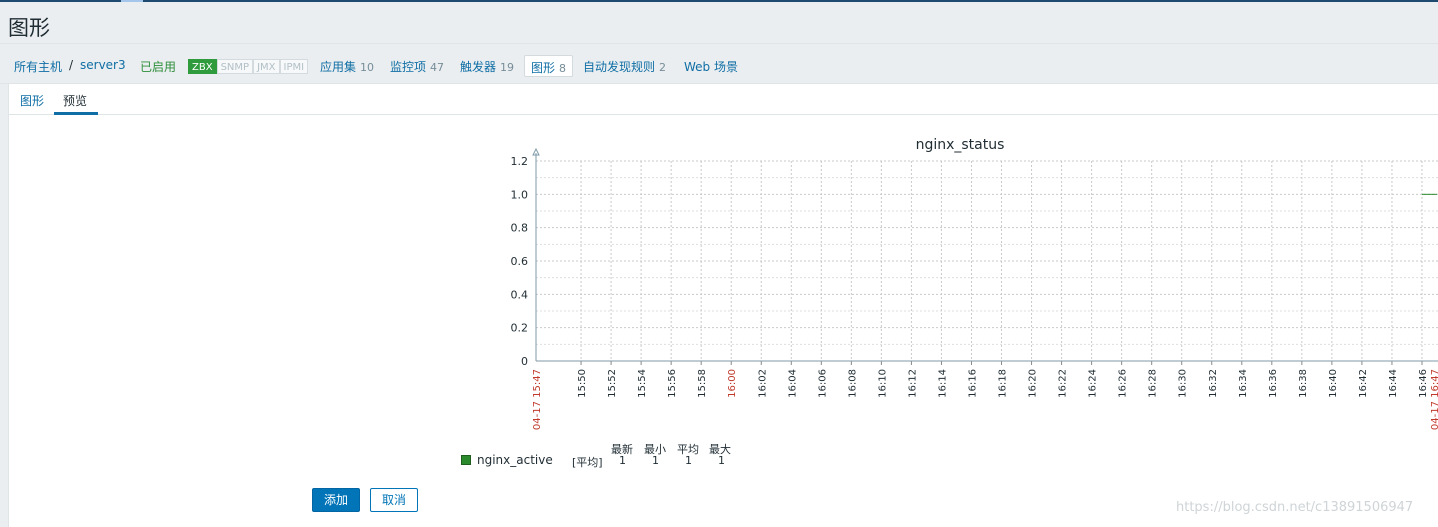  I want to click on y-tick-label: 0.2, so click(520, 328).